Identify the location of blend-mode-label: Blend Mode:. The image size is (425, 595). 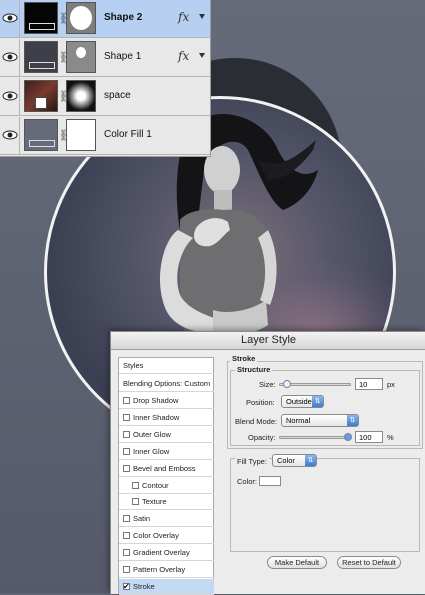
(256, 421).